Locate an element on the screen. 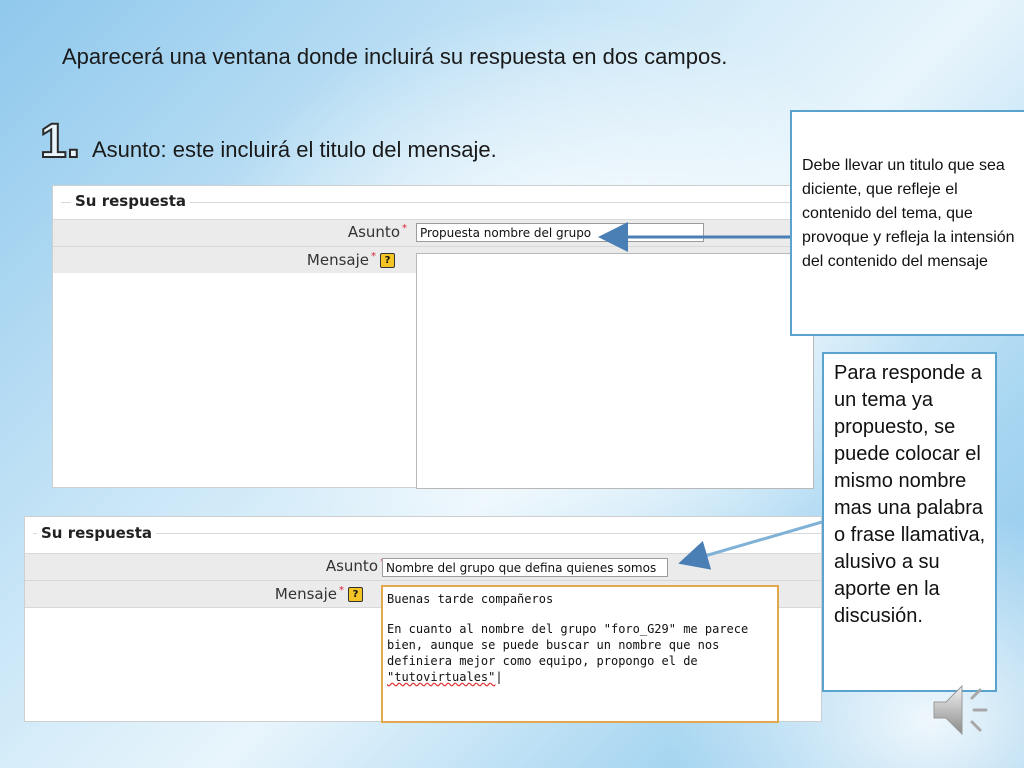  speaker-icon is located at coordinates (965, 711).